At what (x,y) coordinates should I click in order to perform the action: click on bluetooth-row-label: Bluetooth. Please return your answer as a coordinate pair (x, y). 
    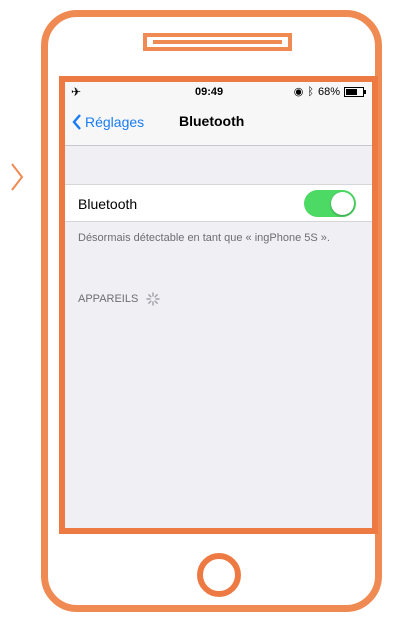
    Looking at the image, I should click on (108, 204).